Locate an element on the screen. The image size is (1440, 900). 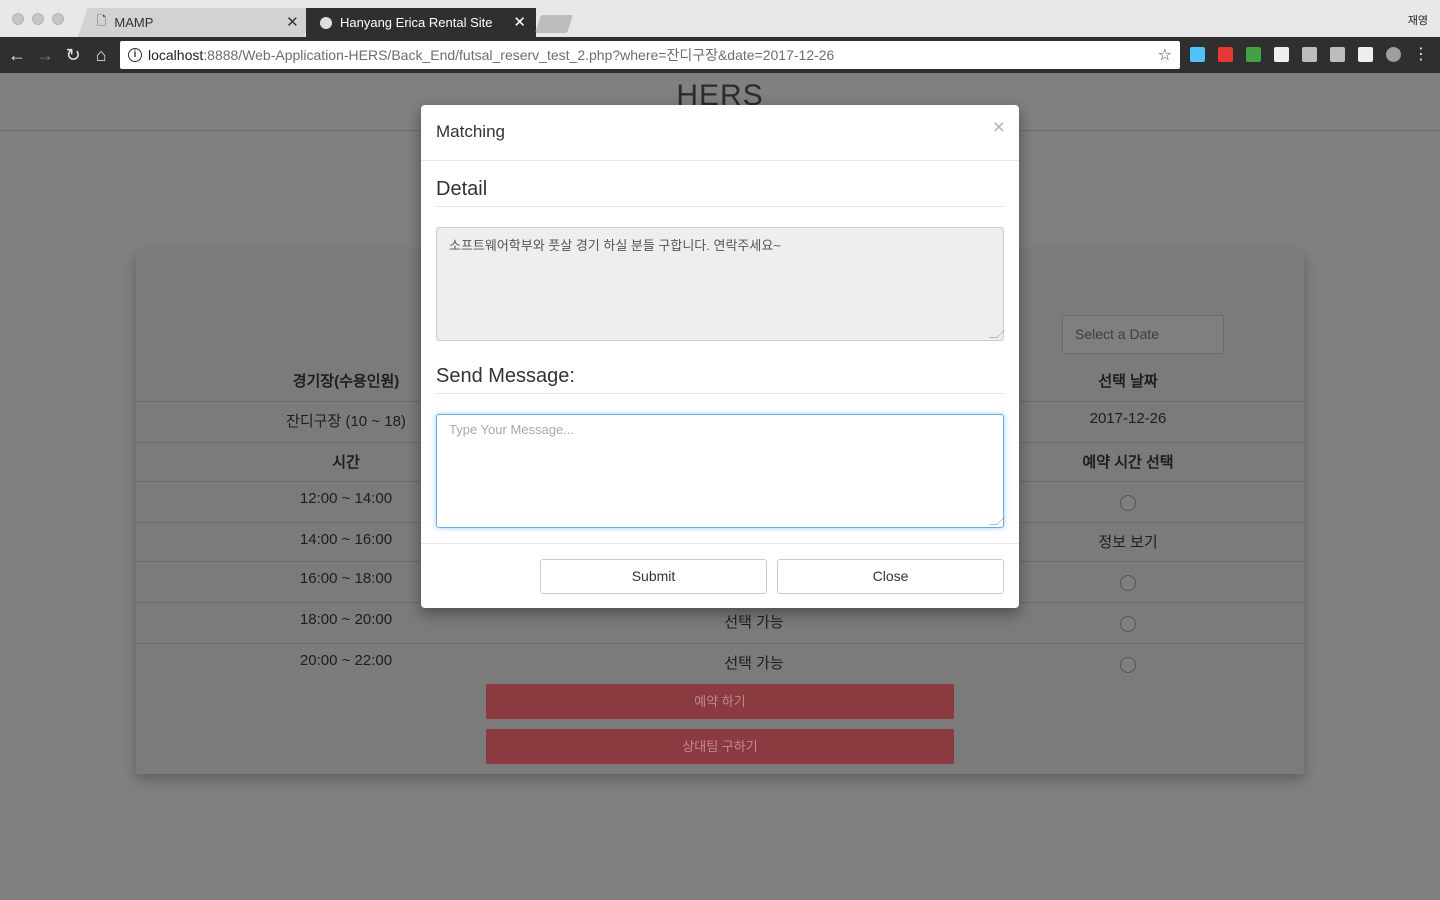
reserve-button: 예약 하기 is located at coordinates (720, 701).